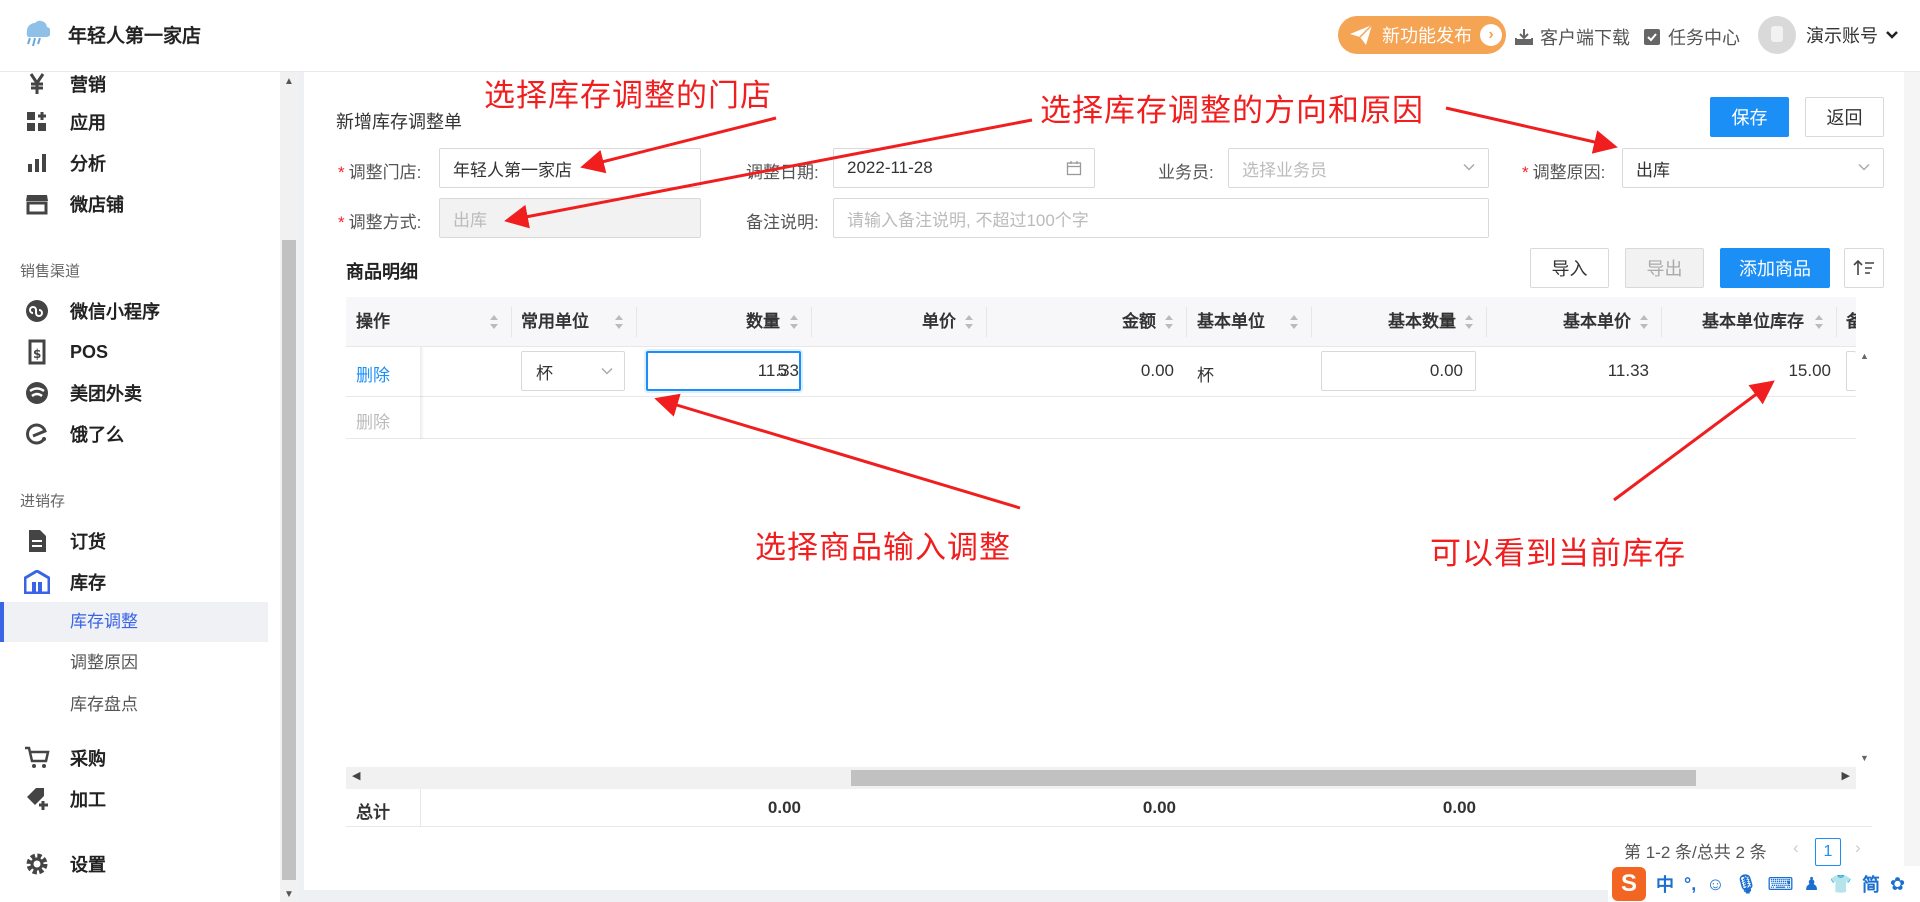 The image size is (1920, 902). Describe the element at coordinates (1569, 268) in the screenshot. I see `import-button: 导入` at that location.